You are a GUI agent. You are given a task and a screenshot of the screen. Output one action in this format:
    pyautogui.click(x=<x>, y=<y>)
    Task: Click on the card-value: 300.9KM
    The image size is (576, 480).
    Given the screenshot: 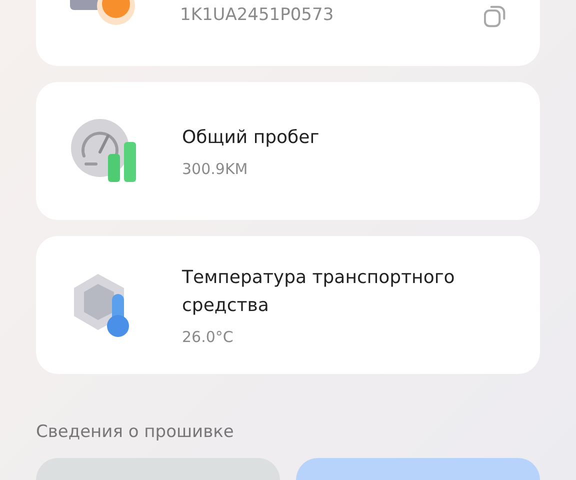 What is the action you would take?
    pyautogui.click(x=215, y=169)
    